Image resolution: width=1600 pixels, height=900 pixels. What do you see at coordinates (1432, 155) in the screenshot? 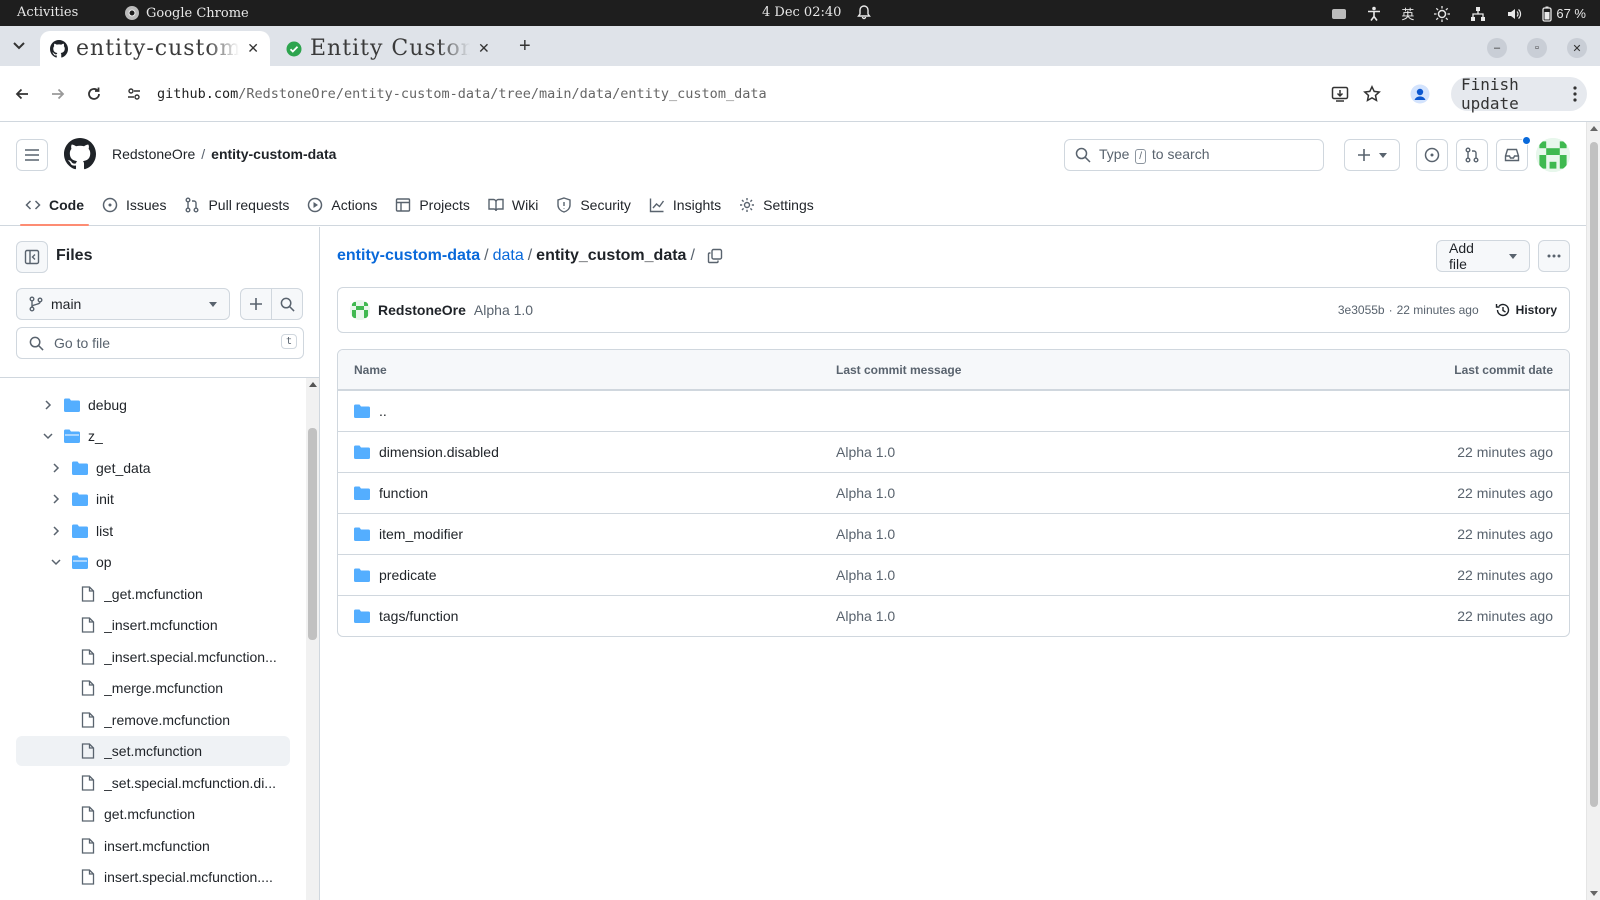
I see `issues-button` at bounding box center [1432, 155].